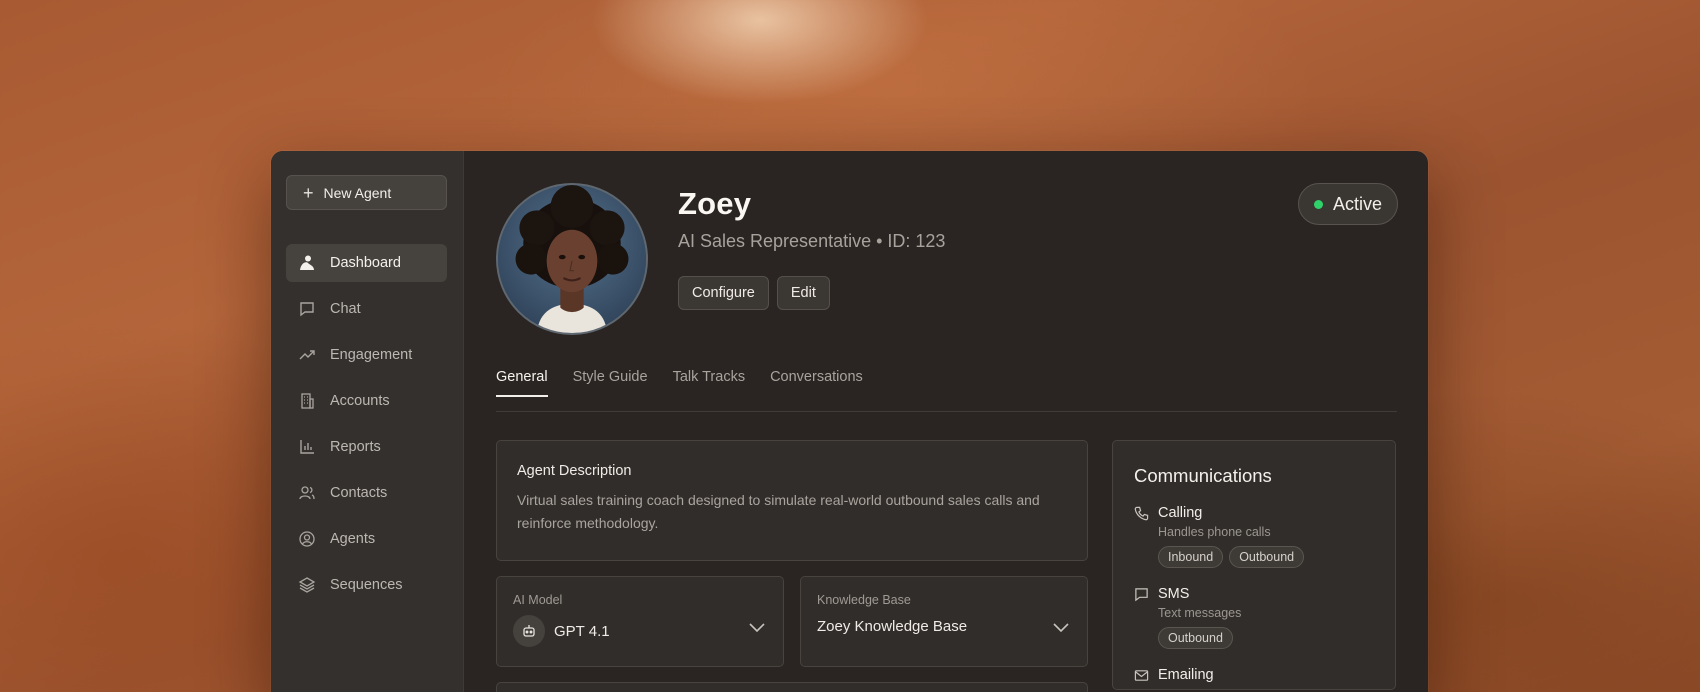 The width and height of the screenshot is (1700, 692). Describe the element at coordinates (307, 493) in the screenshot. I see `users-icon` at that location.